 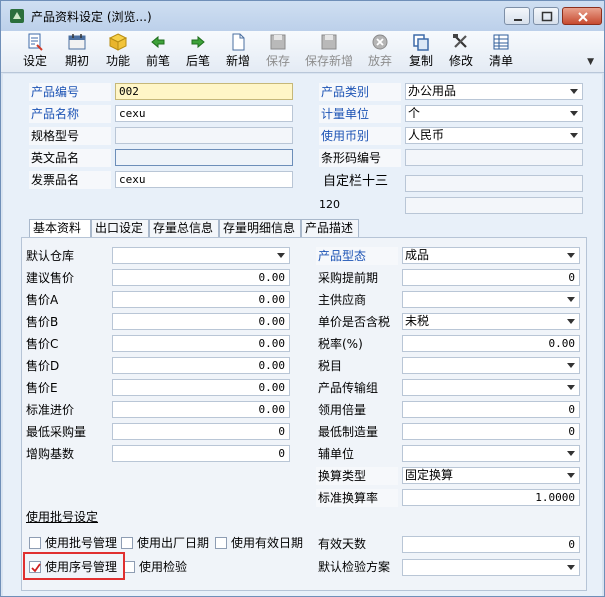 What do you see at coordinates (157, 61) in the screenshot?
I see `previous-label: 前笔` at bounding box center [157, 61].